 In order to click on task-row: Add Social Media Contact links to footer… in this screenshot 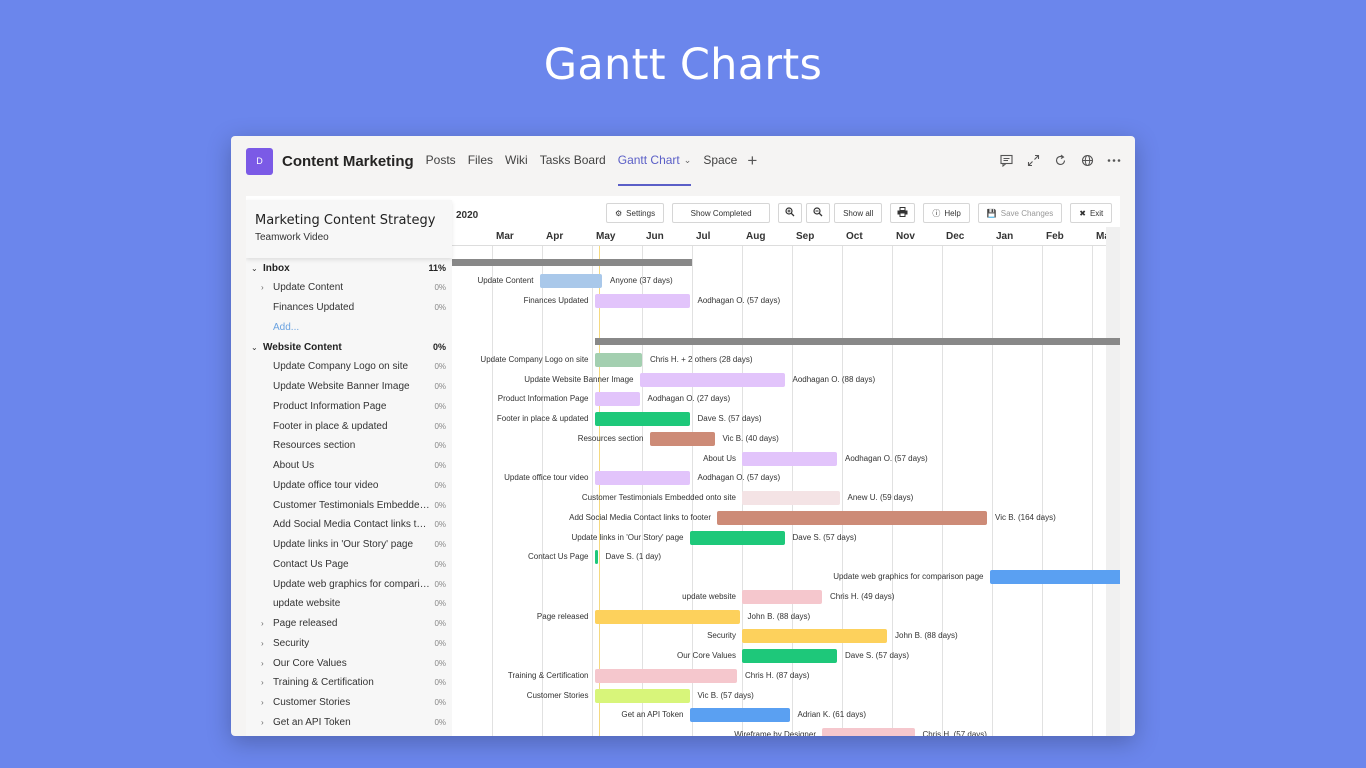, I will do `click(349, 525)`.